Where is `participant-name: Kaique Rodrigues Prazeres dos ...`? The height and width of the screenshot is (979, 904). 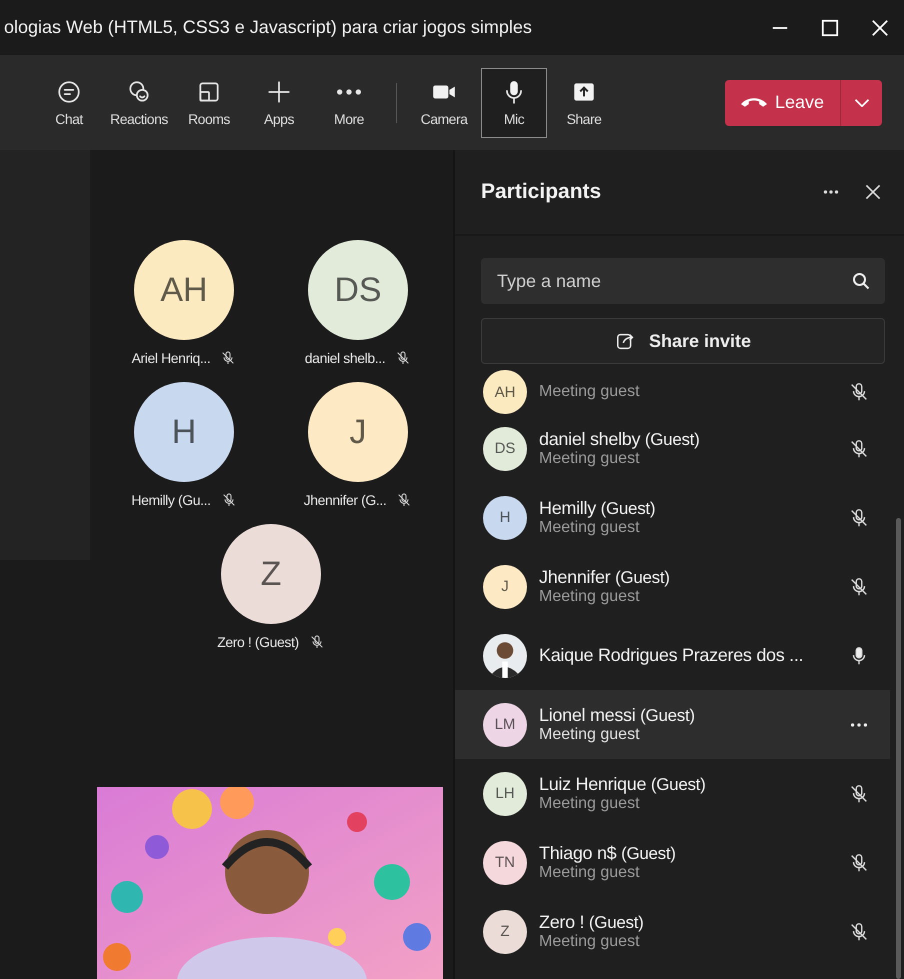
participant-name: Kaique Rodrigues Prazeres dos ... is located at coordinates (671, 655).